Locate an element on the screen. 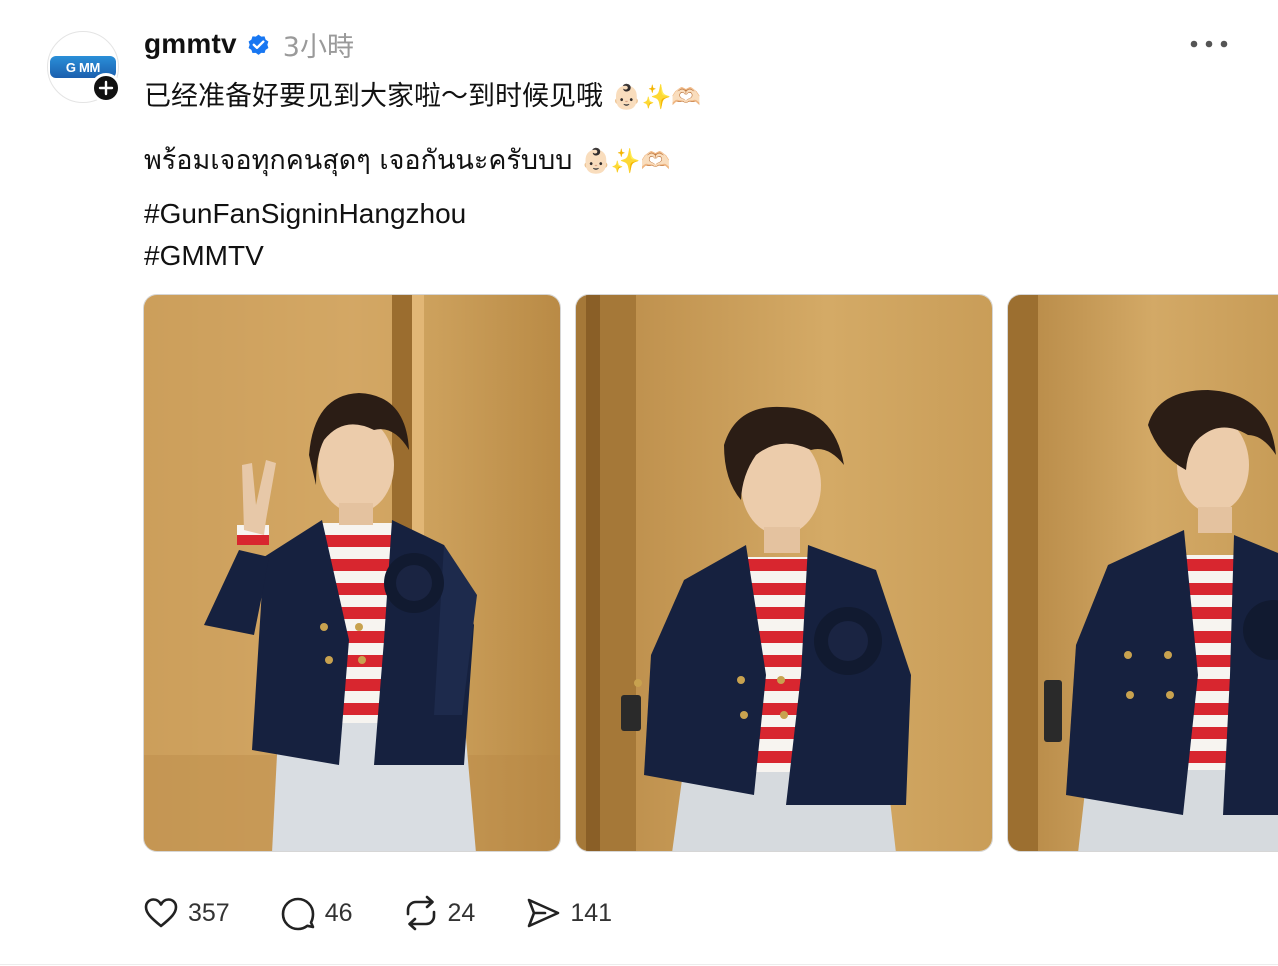 This screenshot has height=966, width=1278. post-actions: 357 46 24 141 is located at coordinates (402, 913).